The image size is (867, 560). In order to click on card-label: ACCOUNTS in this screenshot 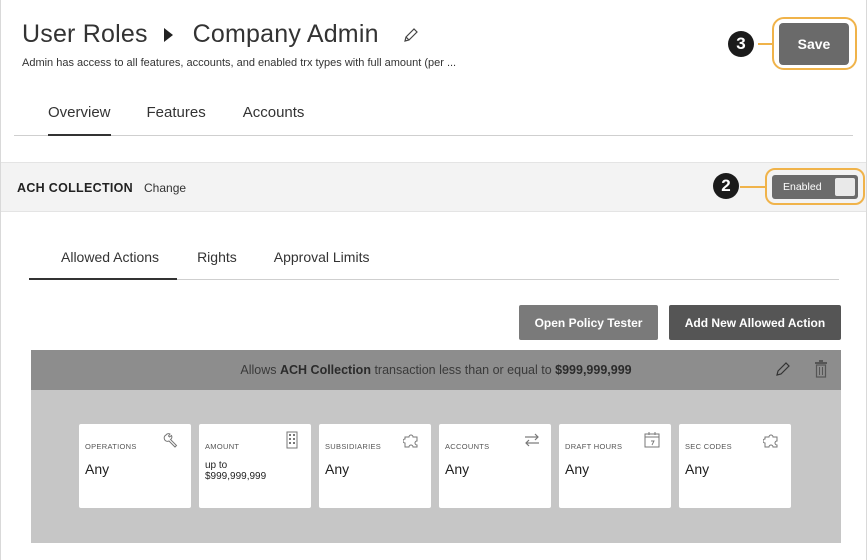, I will do `click(467, 446)`.